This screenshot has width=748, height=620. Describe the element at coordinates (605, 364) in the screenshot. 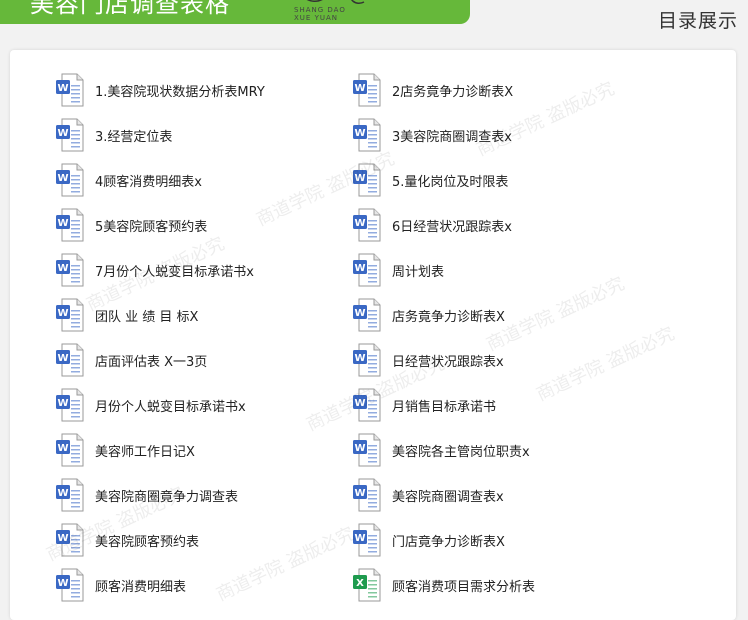

I see `watermark-text: 商道学院 盗版必究` at that location.